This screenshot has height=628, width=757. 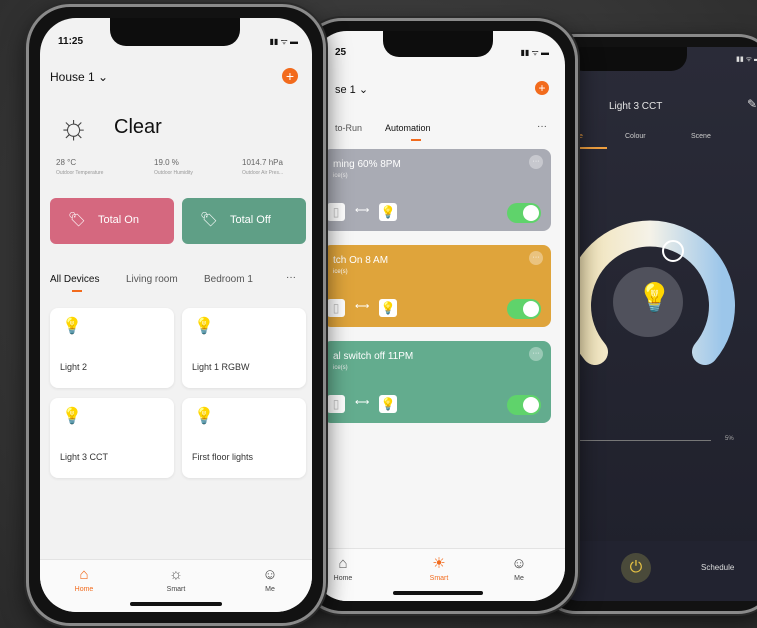 I want to click on power-icon: ⏻, so click(x=636, y=568).